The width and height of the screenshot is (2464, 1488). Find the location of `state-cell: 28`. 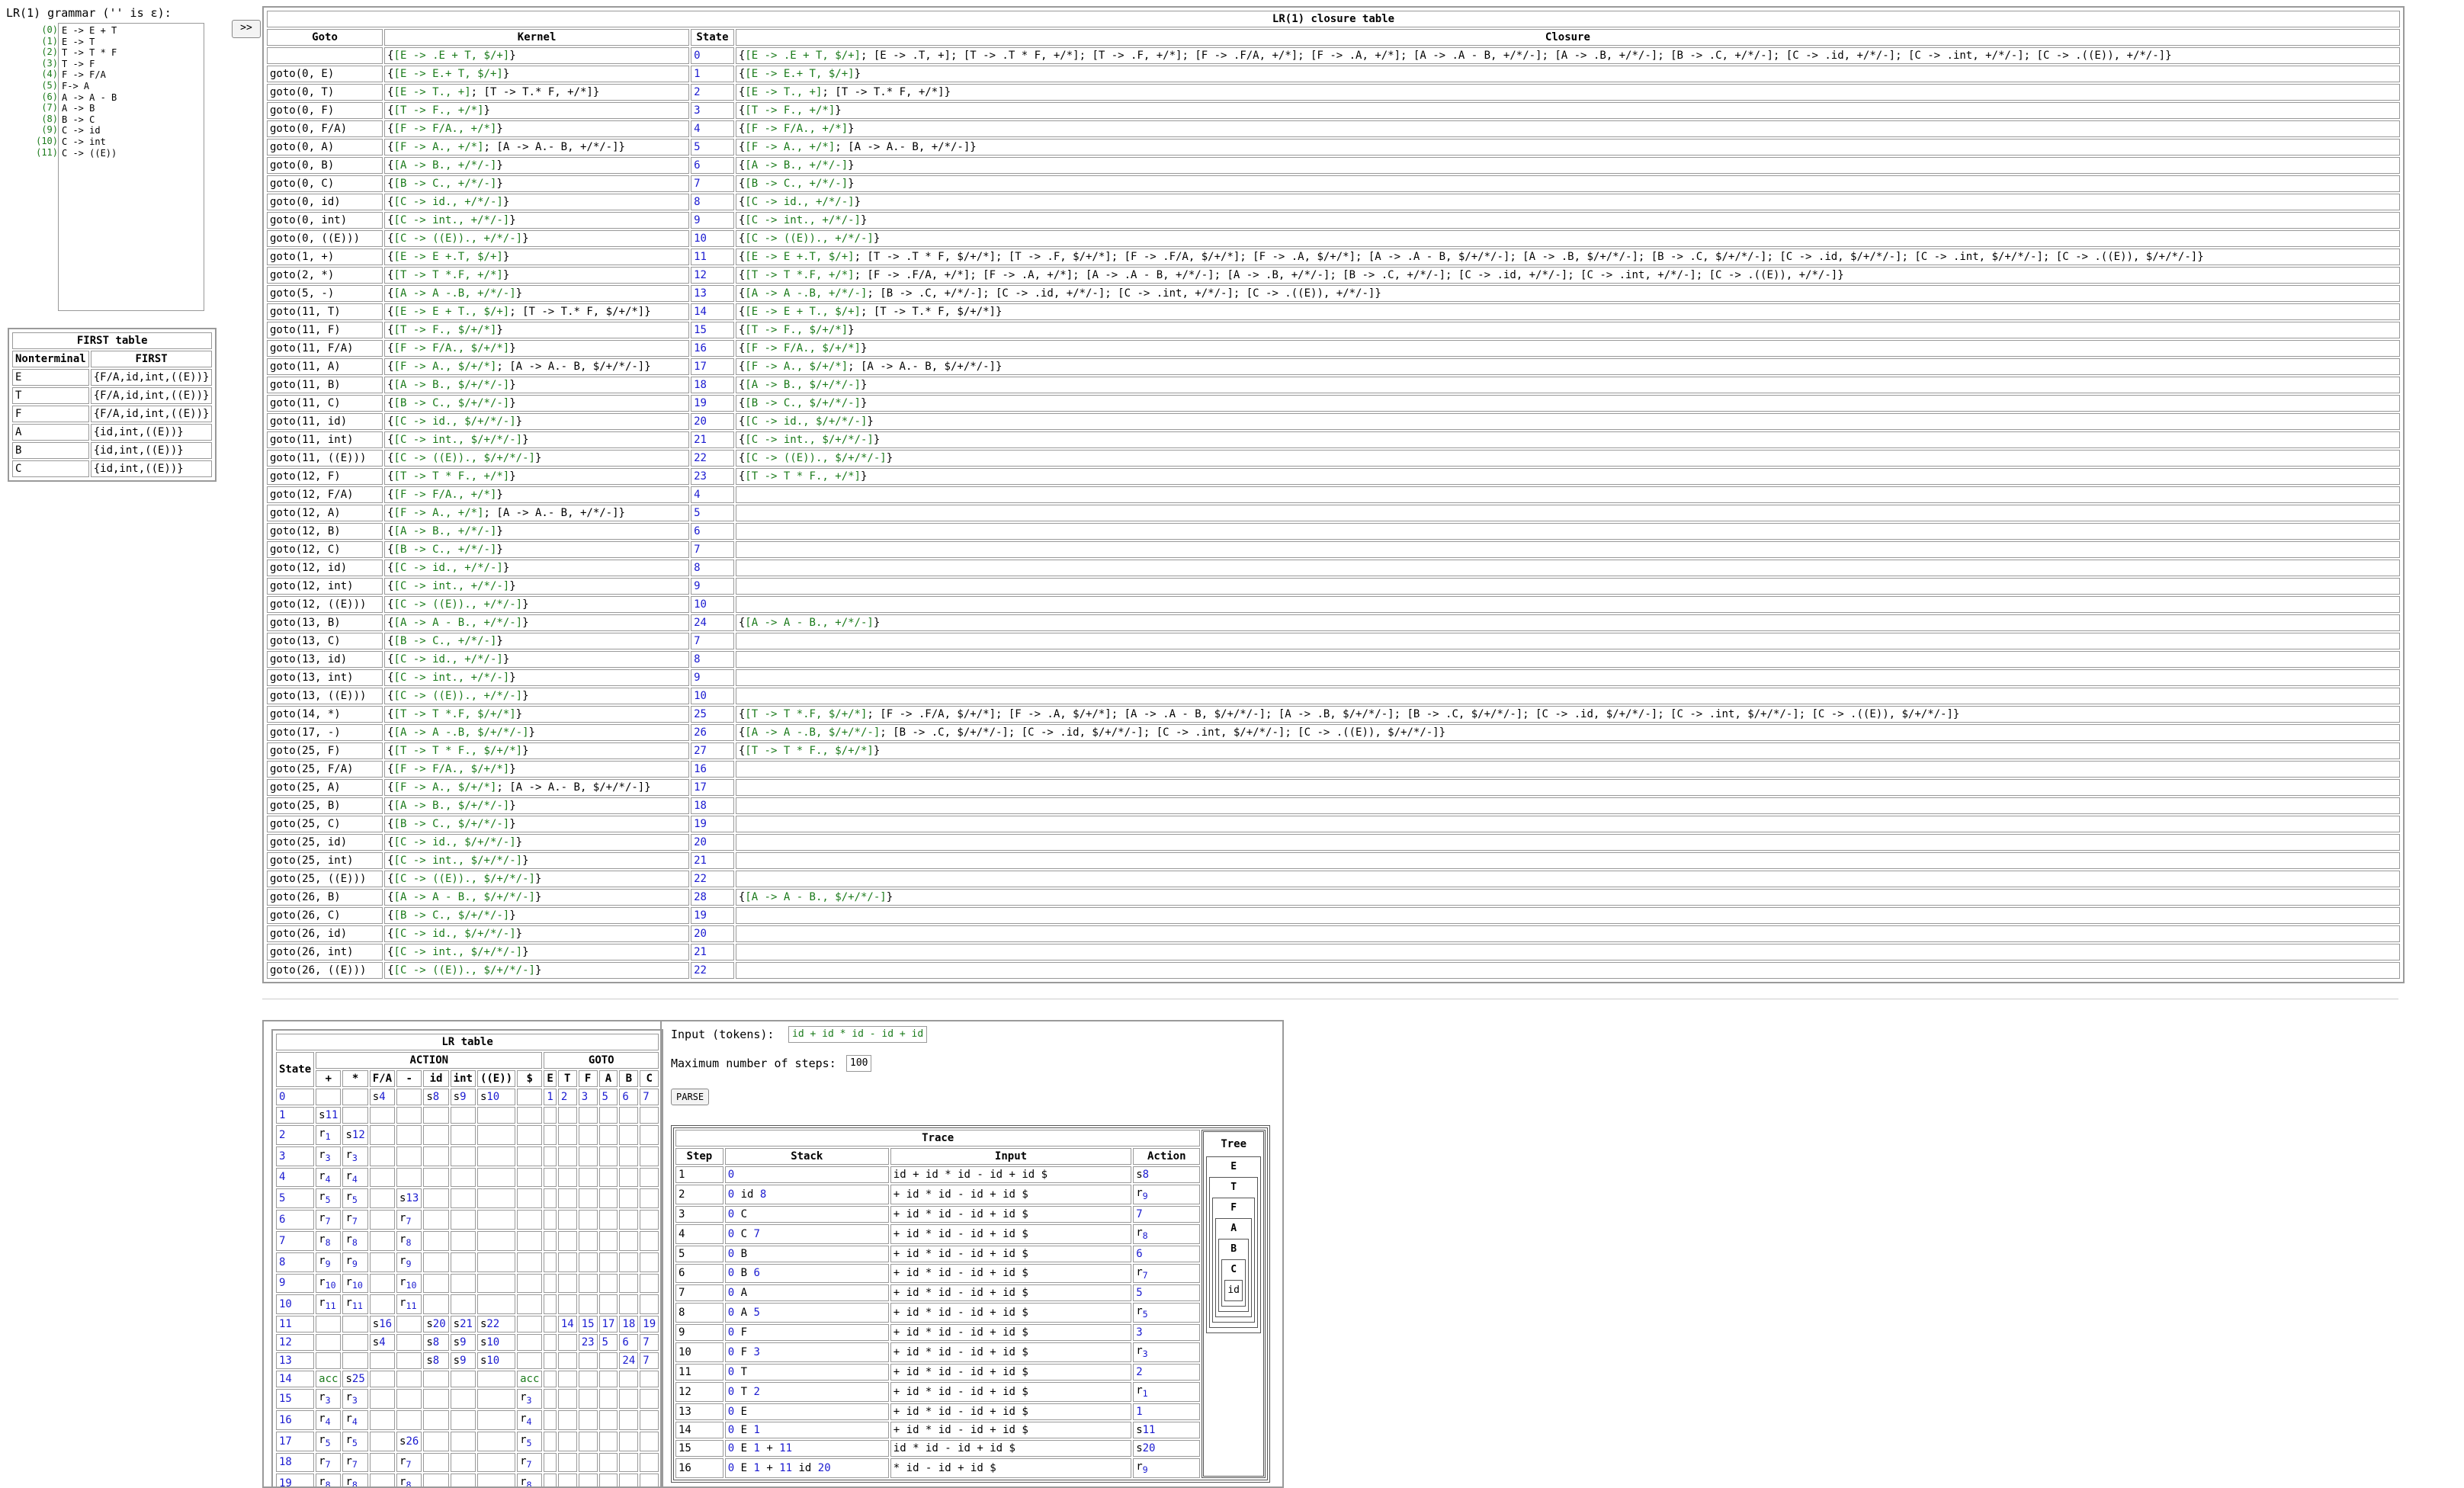

state-cell: 28 is located at coordinates (713, 897).